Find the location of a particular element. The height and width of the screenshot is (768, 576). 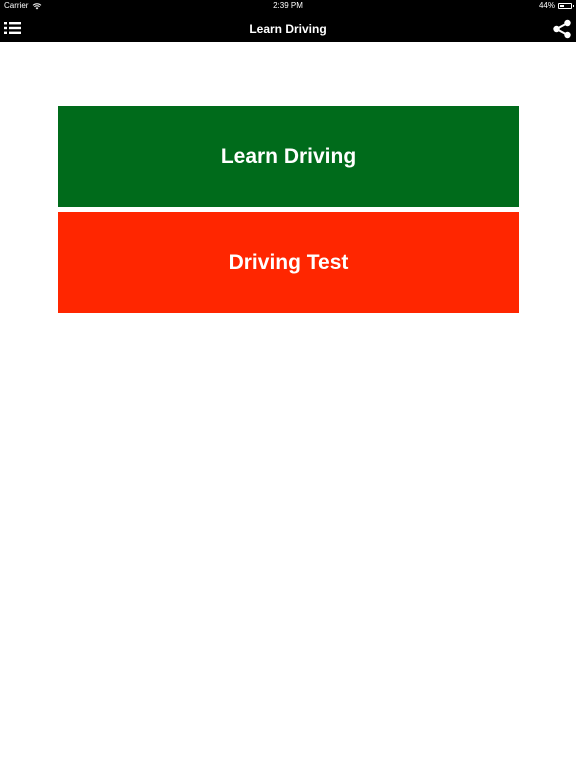

learn-driving-label: Learn Driving is located at coordinates (288, 156).